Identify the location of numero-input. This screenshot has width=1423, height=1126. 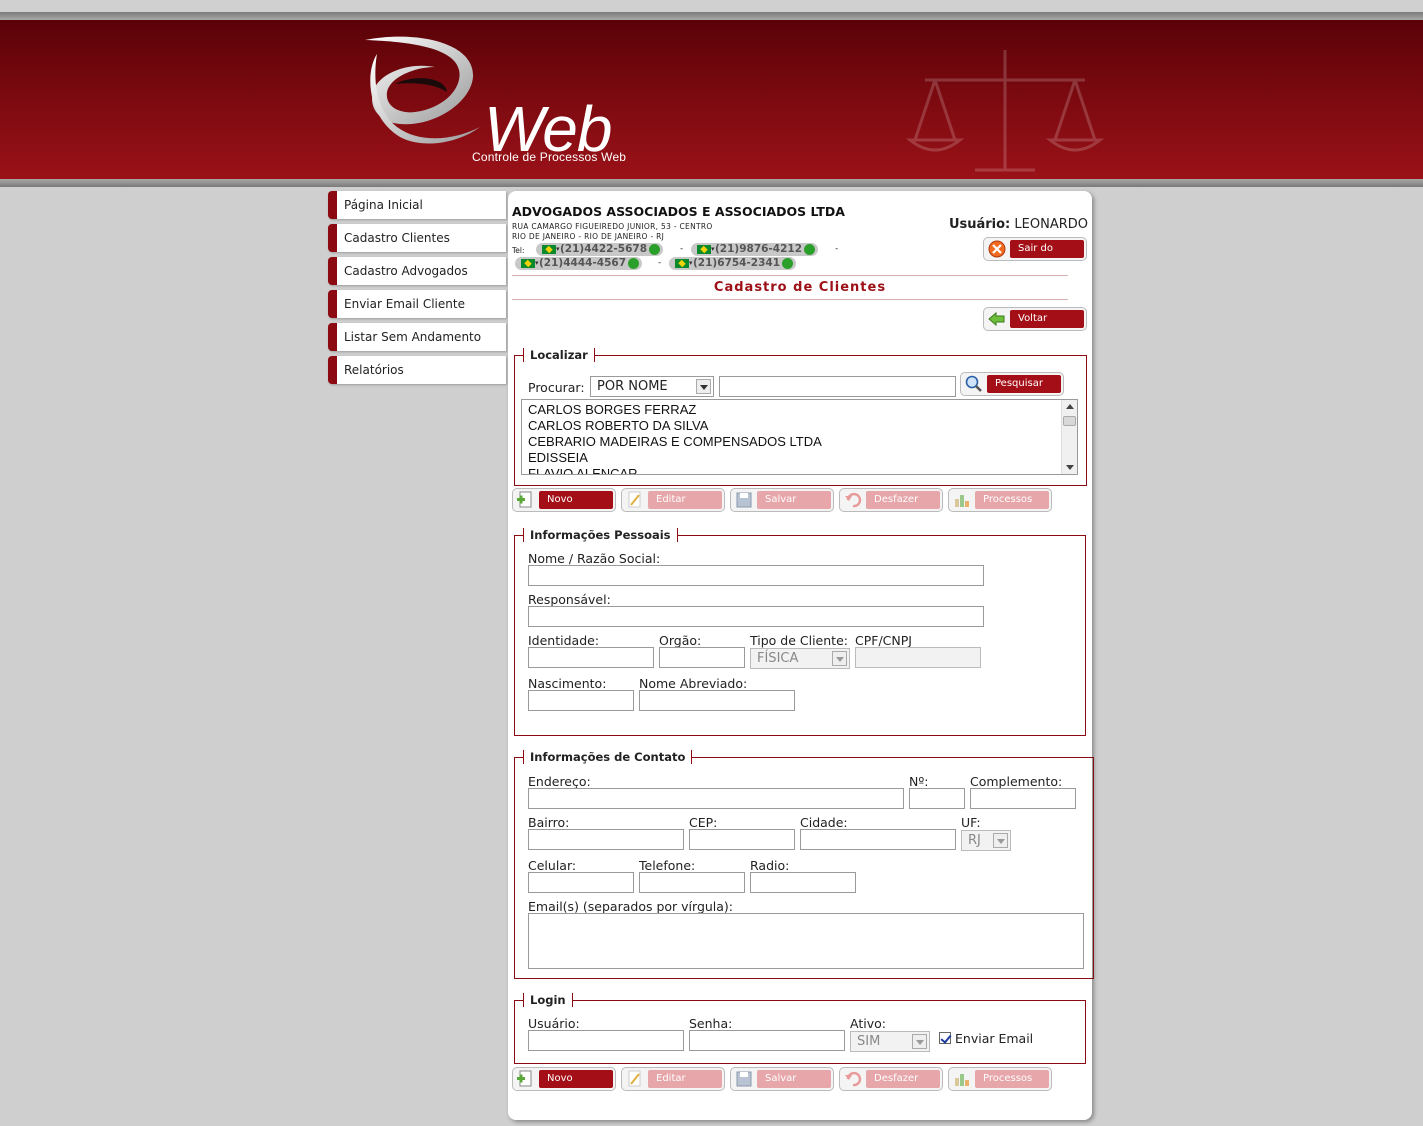
(937, 798).